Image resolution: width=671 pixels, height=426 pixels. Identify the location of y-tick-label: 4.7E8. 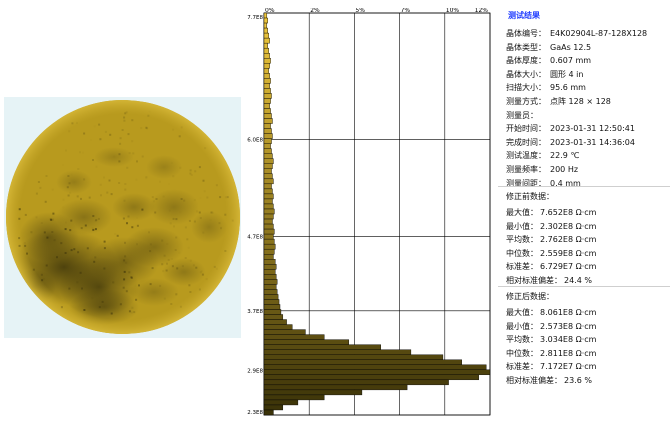
(255, 237).